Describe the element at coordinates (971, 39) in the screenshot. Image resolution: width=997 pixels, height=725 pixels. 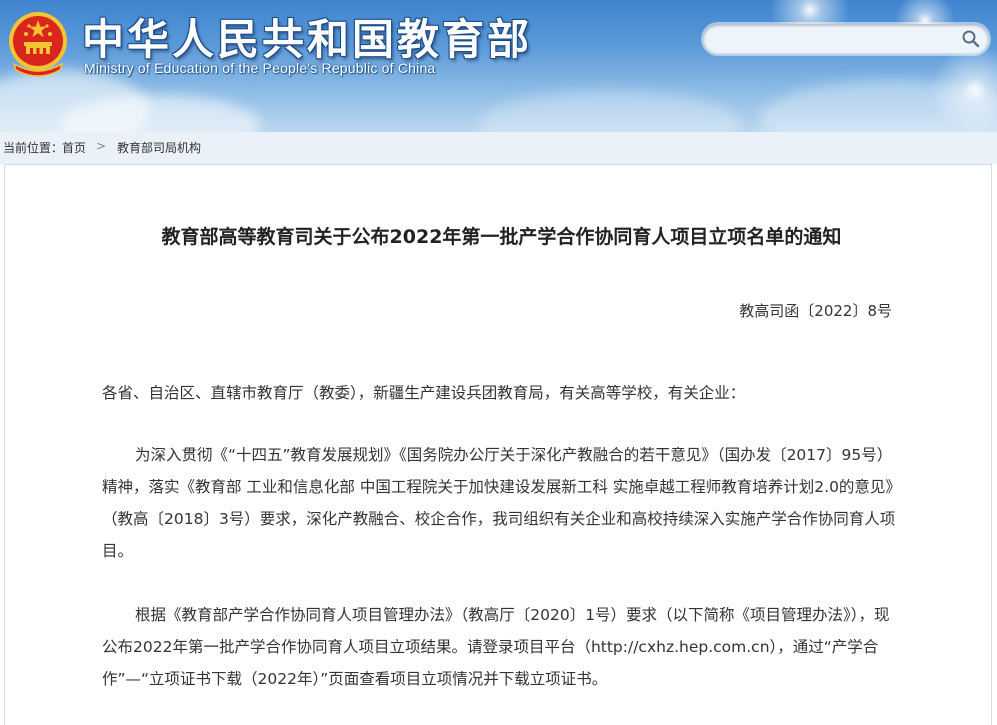
I see `search-icon` at that location.